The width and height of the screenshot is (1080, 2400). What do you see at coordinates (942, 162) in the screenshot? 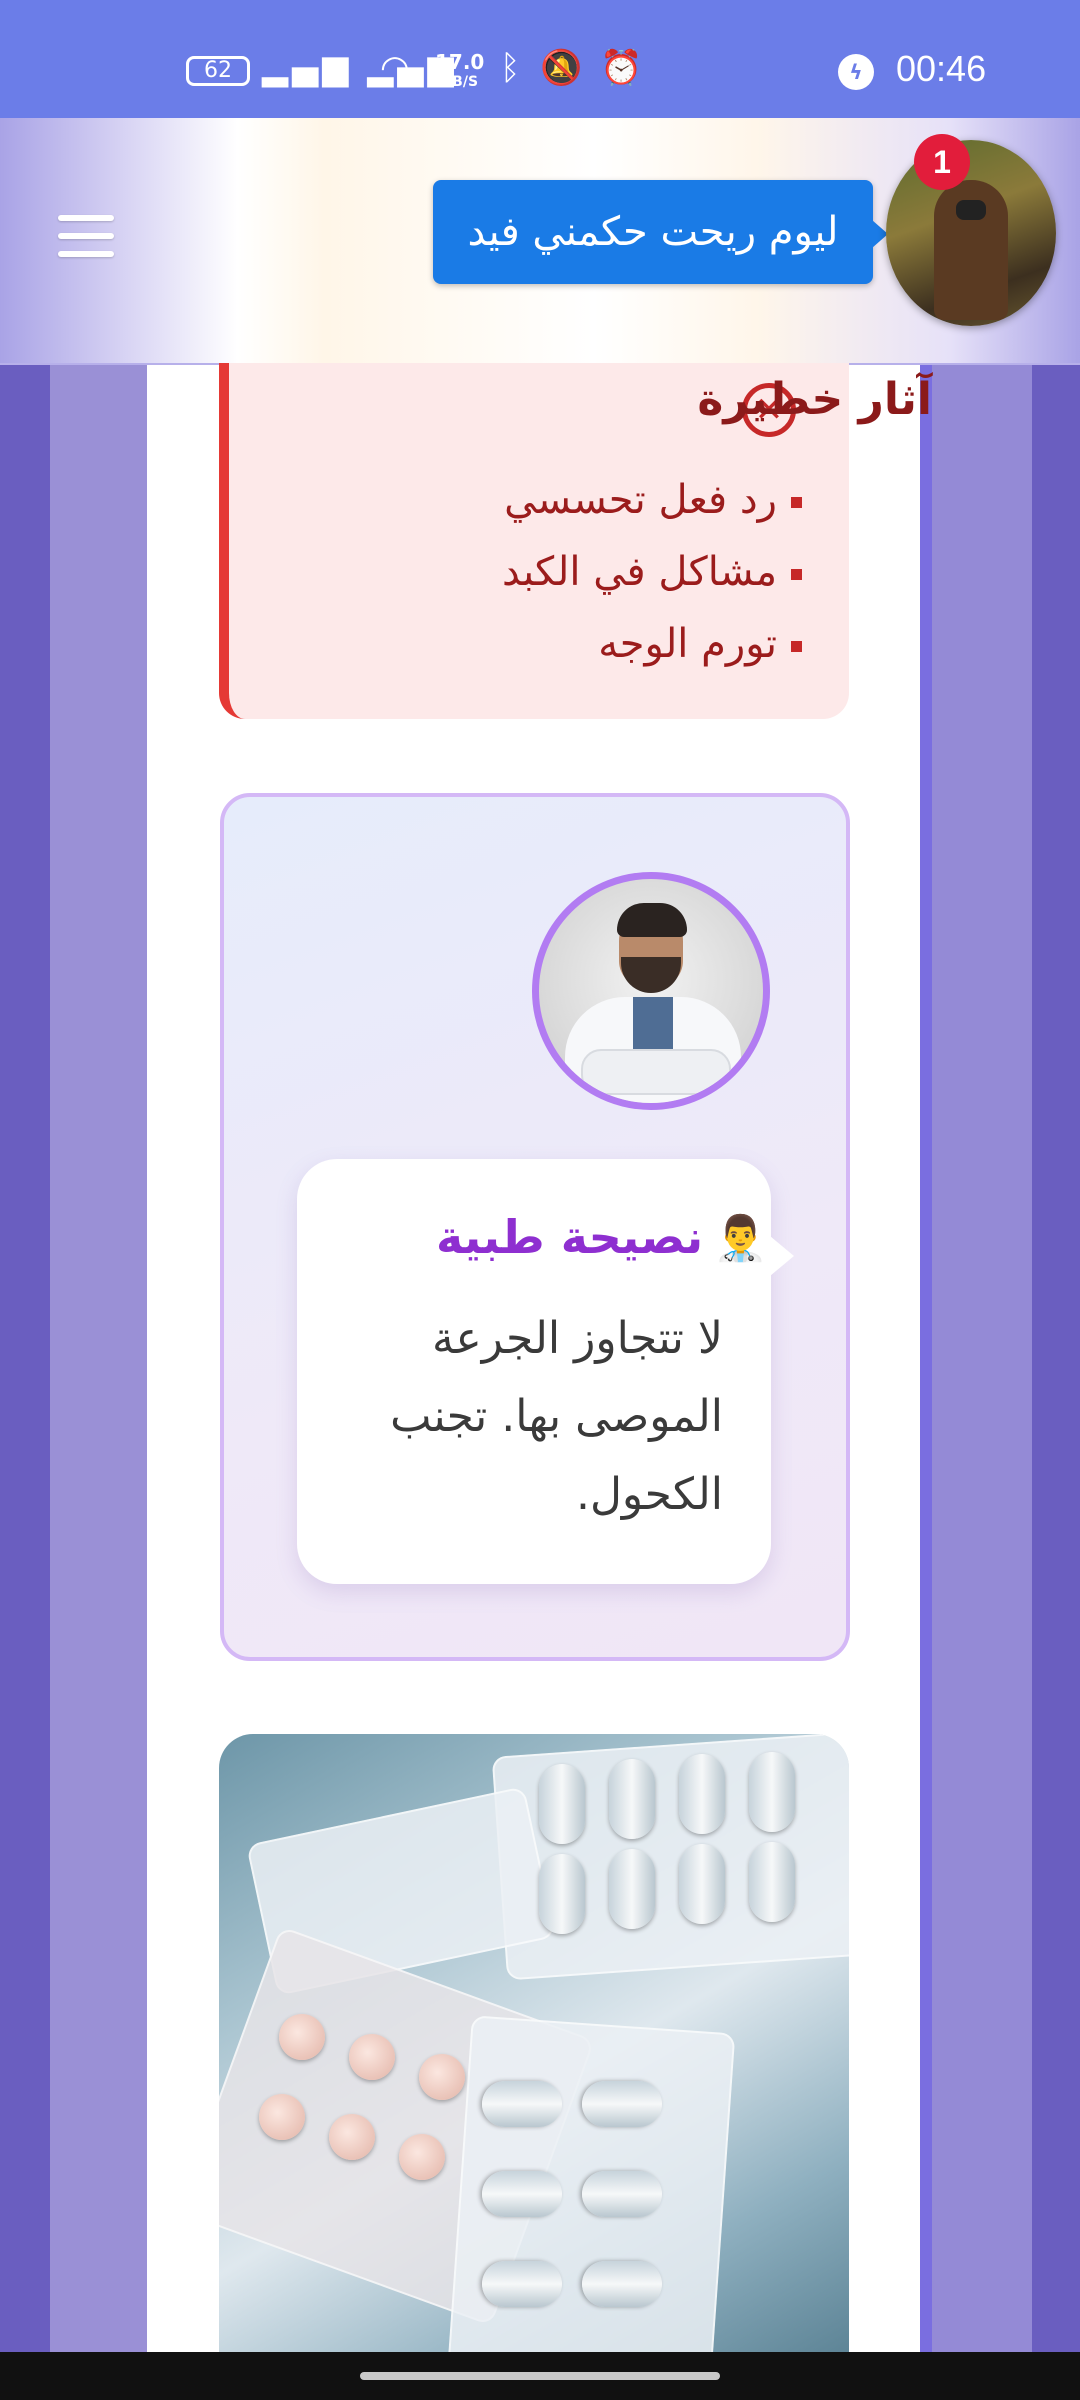
I see `notification-badge: 1` at bounding box center [942, 162].